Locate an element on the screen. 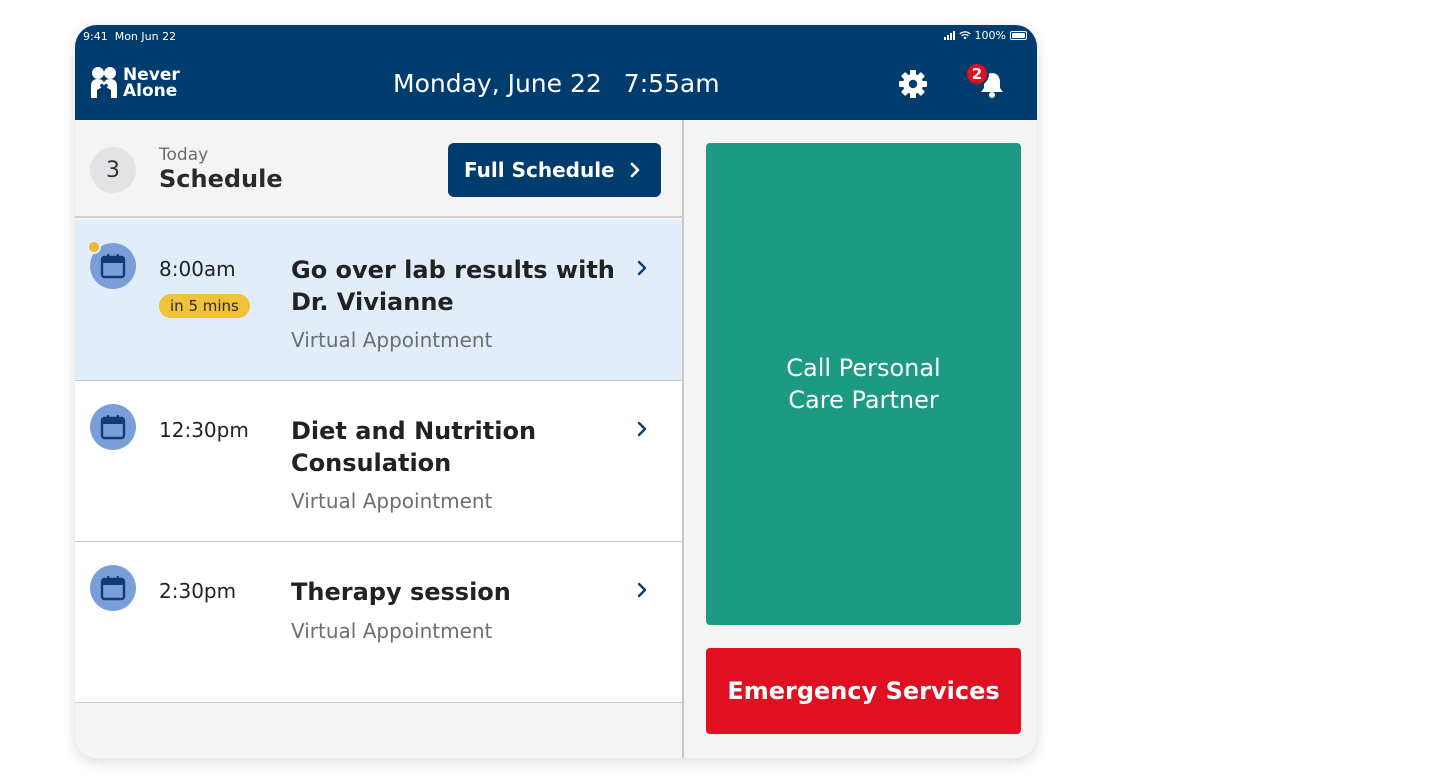 This screenshot has width=1440, height=784. never-alone-logo: Never Alone is located at coordinates (134, 83).